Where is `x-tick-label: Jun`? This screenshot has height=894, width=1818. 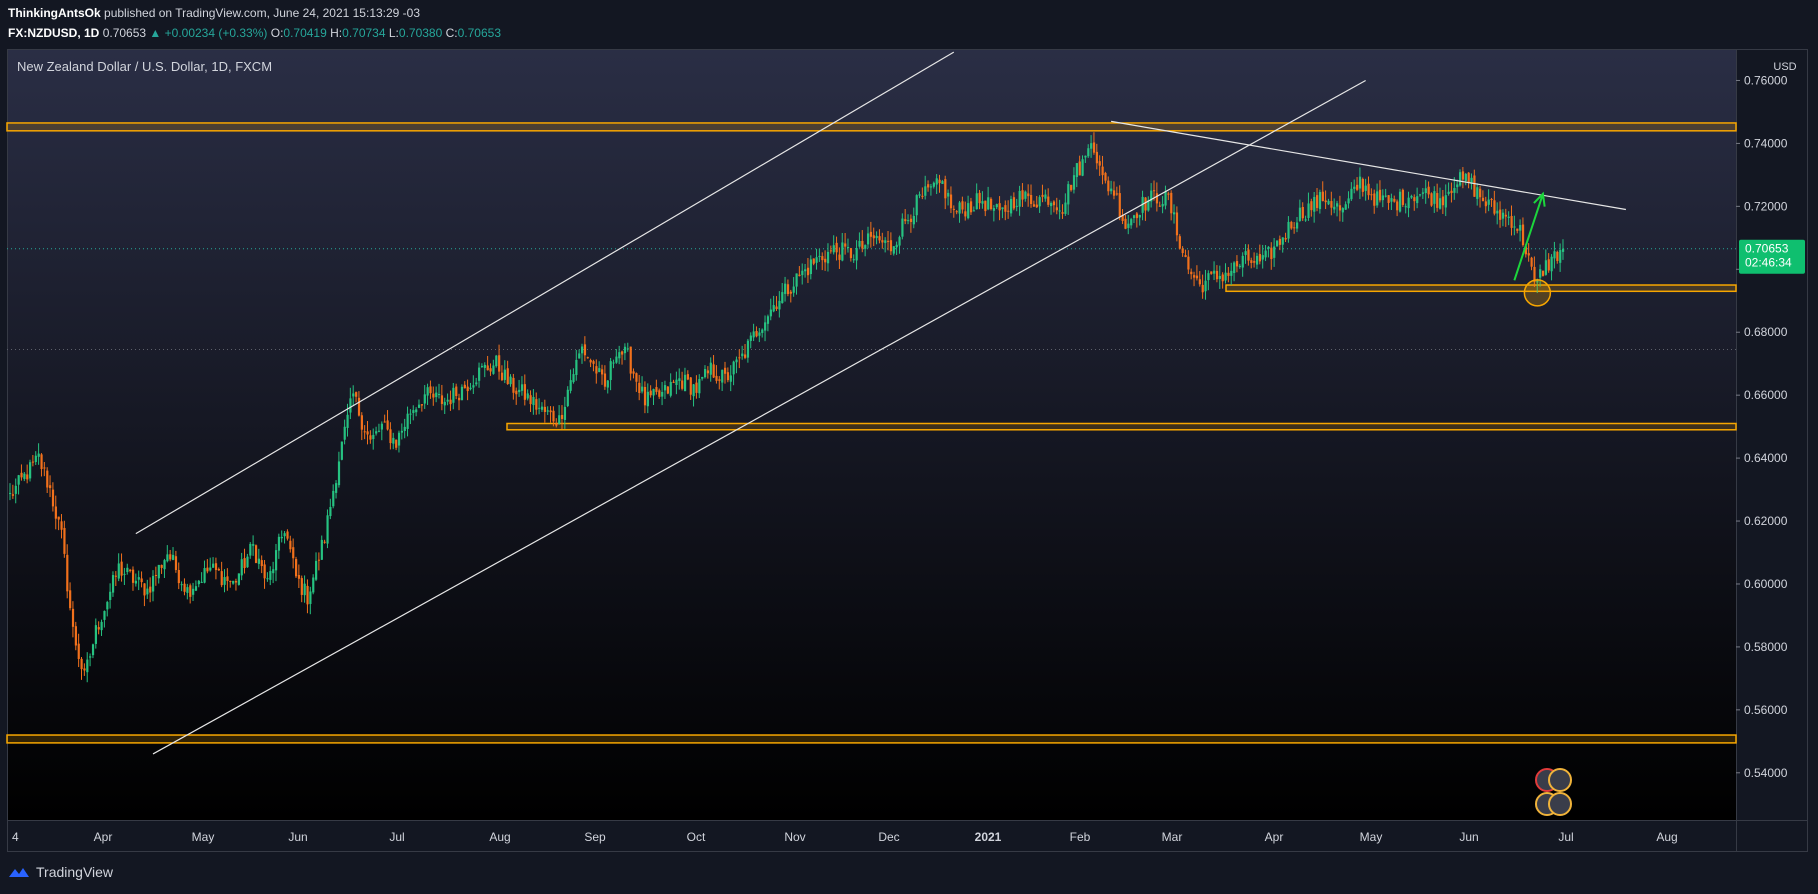 x-tick-label: Jun is located at coordinates (297, 837).